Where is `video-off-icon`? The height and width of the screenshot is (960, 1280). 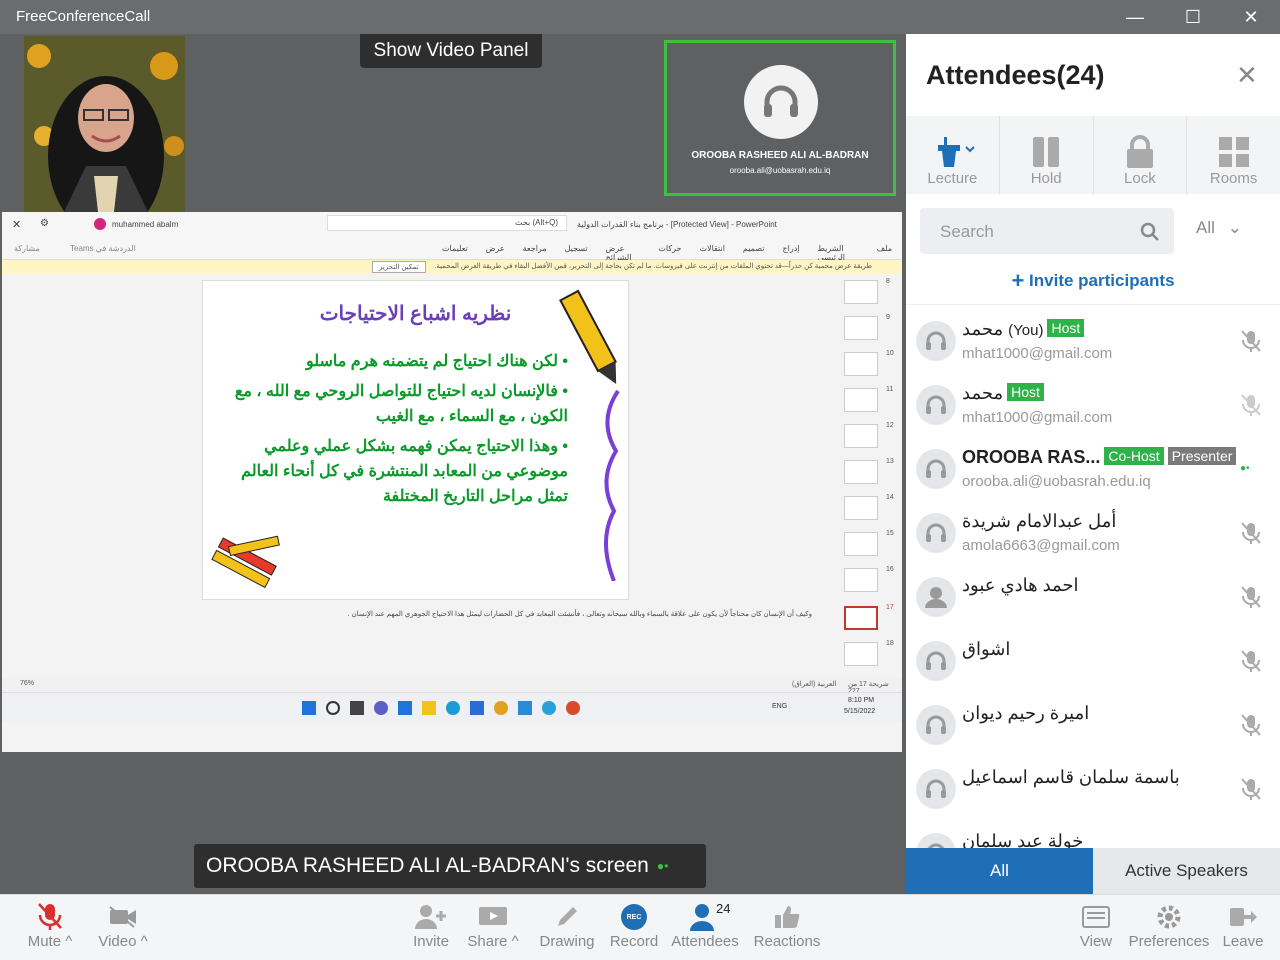
video-off-icon is located at coordinates (122, 917).